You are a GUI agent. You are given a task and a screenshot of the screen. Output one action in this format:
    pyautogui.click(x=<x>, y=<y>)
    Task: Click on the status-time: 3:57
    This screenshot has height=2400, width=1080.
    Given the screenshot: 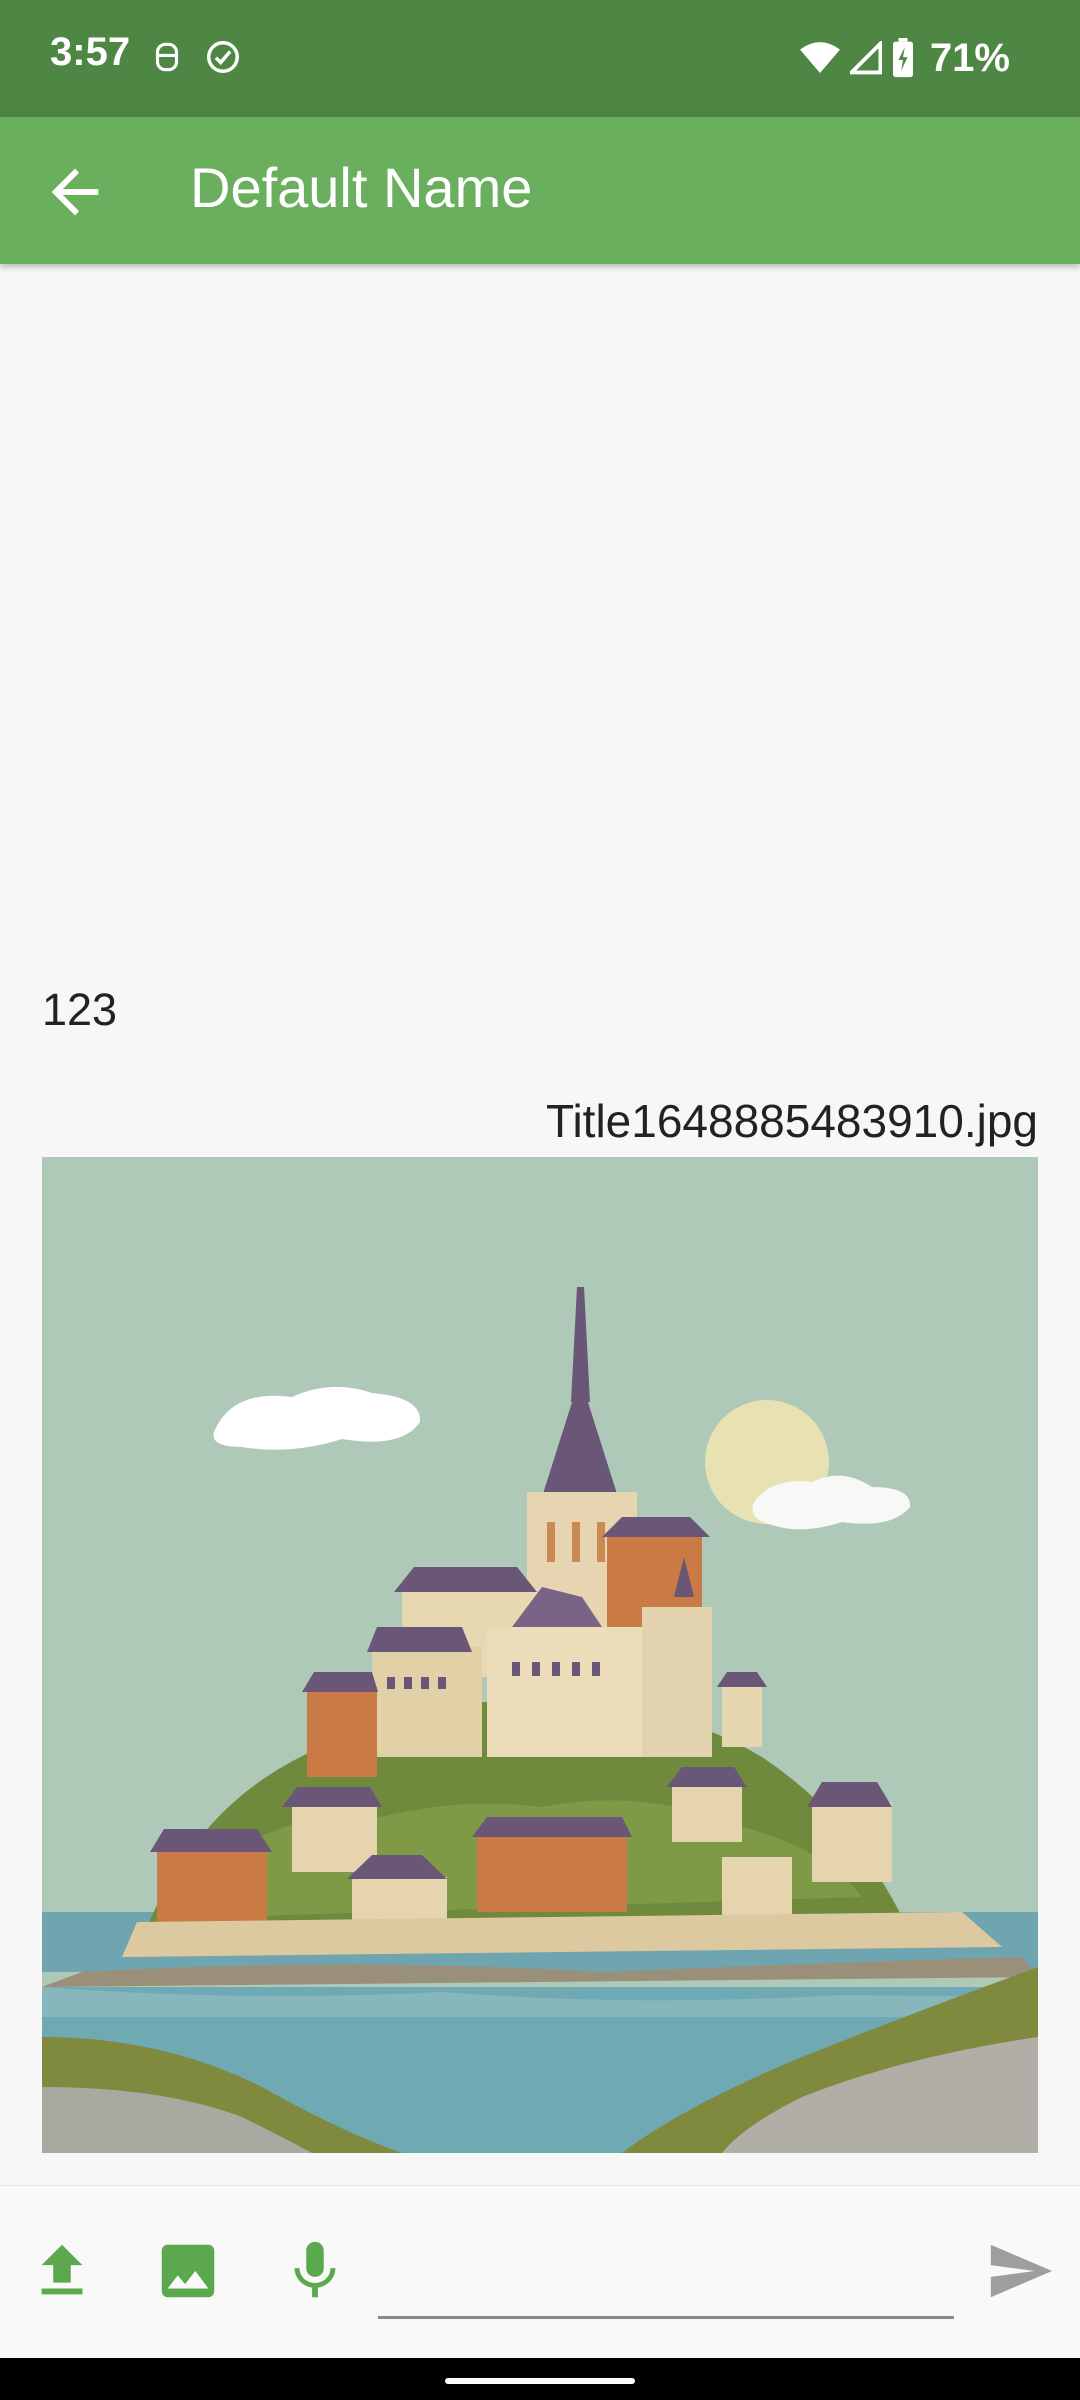 What is the action you would take?
    pyautogui.click(x=90, y=52)
    